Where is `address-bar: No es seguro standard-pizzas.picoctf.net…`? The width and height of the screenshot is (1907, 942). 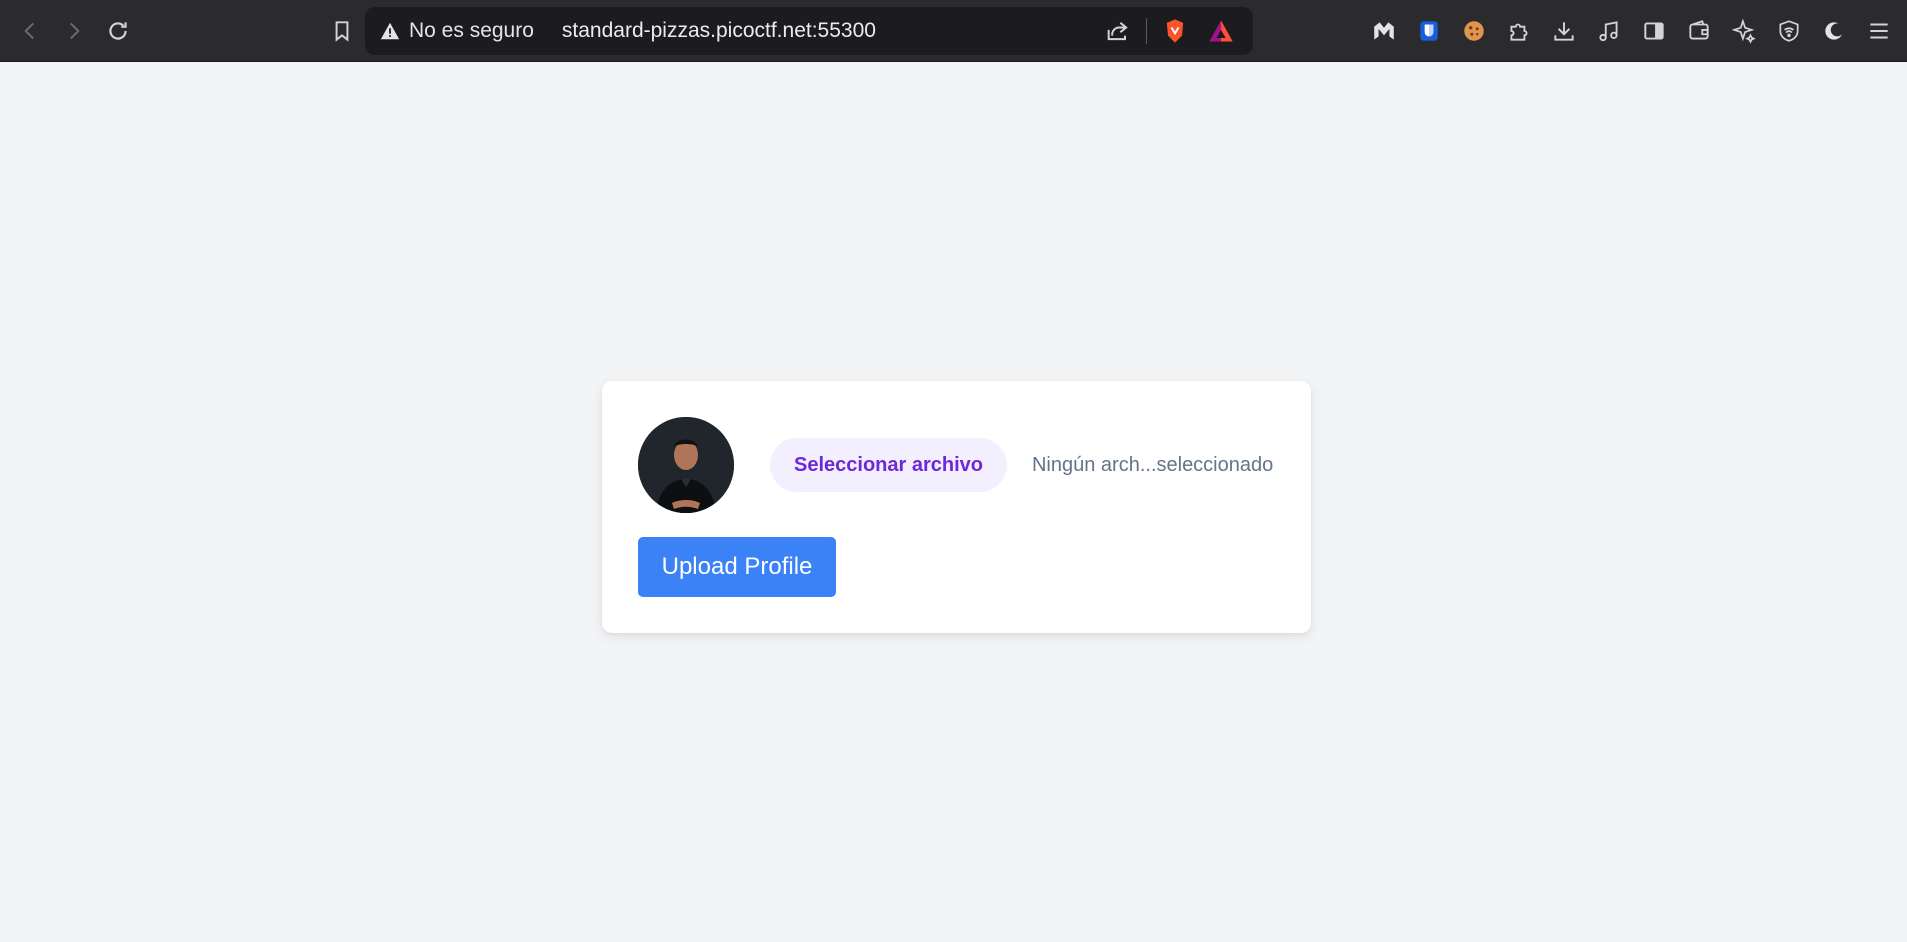 address-bar: No es seguro standard-pizzas.picoctf.net… is located at coordinates (809, 31).